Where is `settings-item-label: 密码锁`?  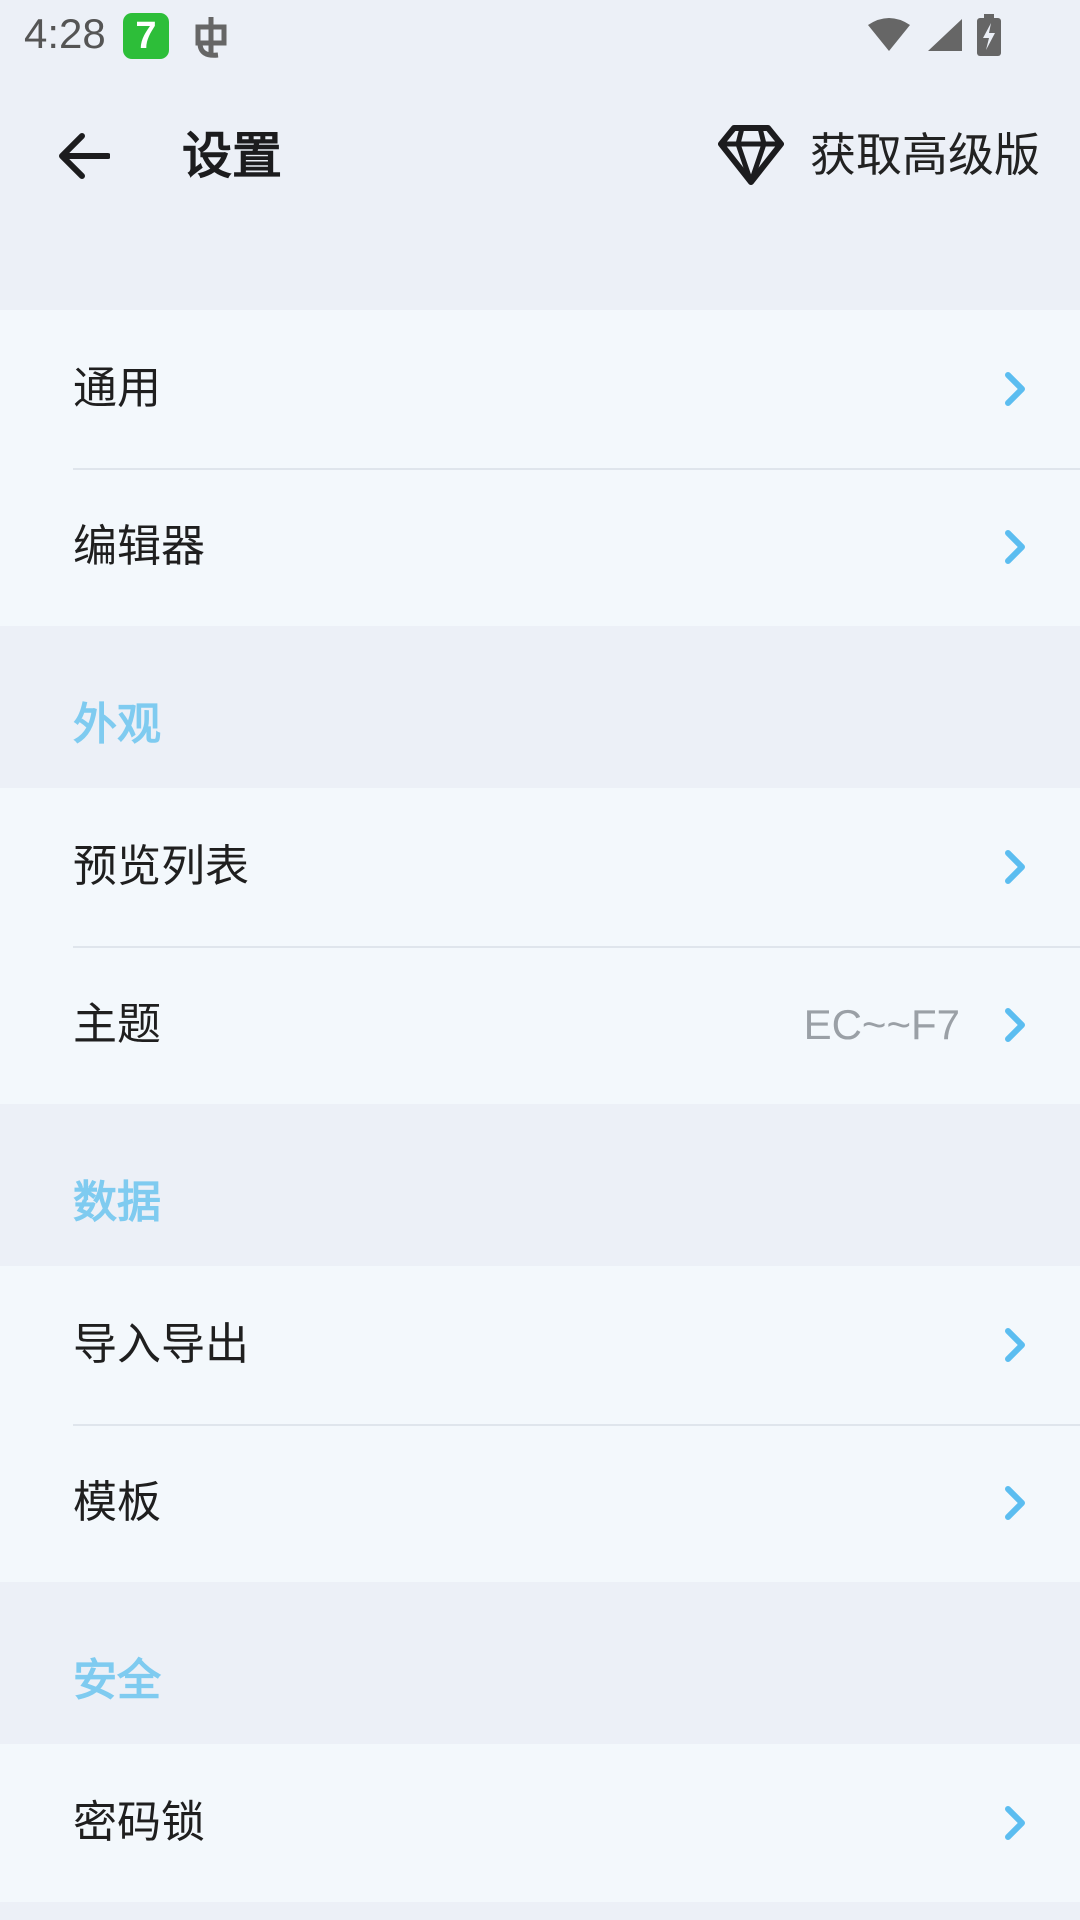 settings-item-label: 密码锁 is located at coordinates (139, 1822).